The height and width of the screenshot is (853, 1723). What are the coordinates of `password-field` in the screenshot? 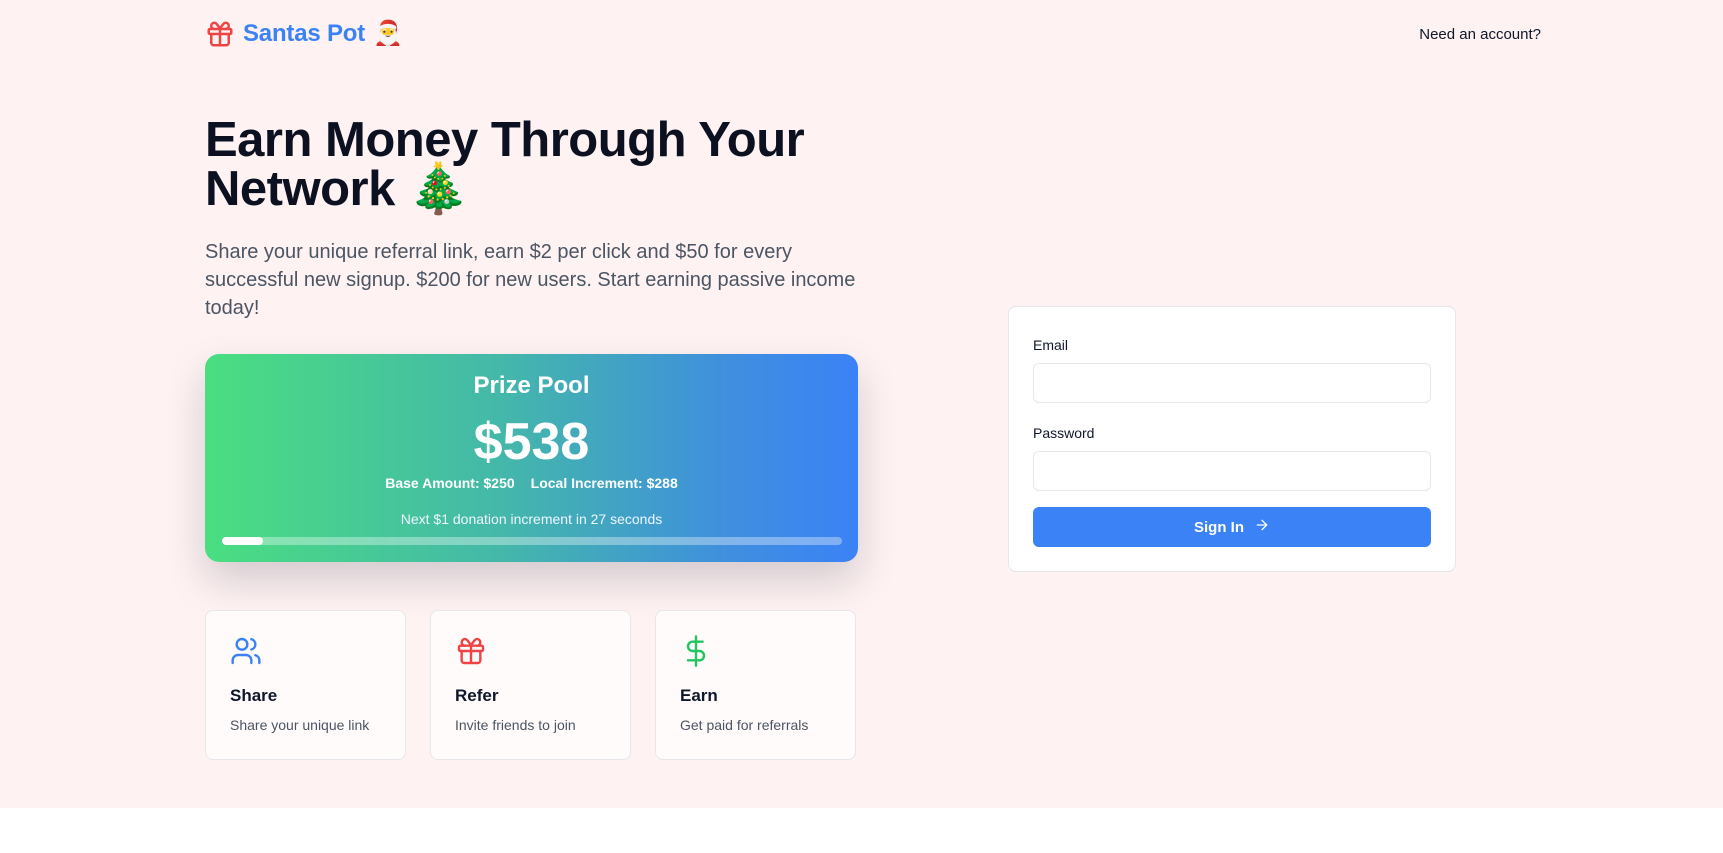 It's located at (1232, 471).